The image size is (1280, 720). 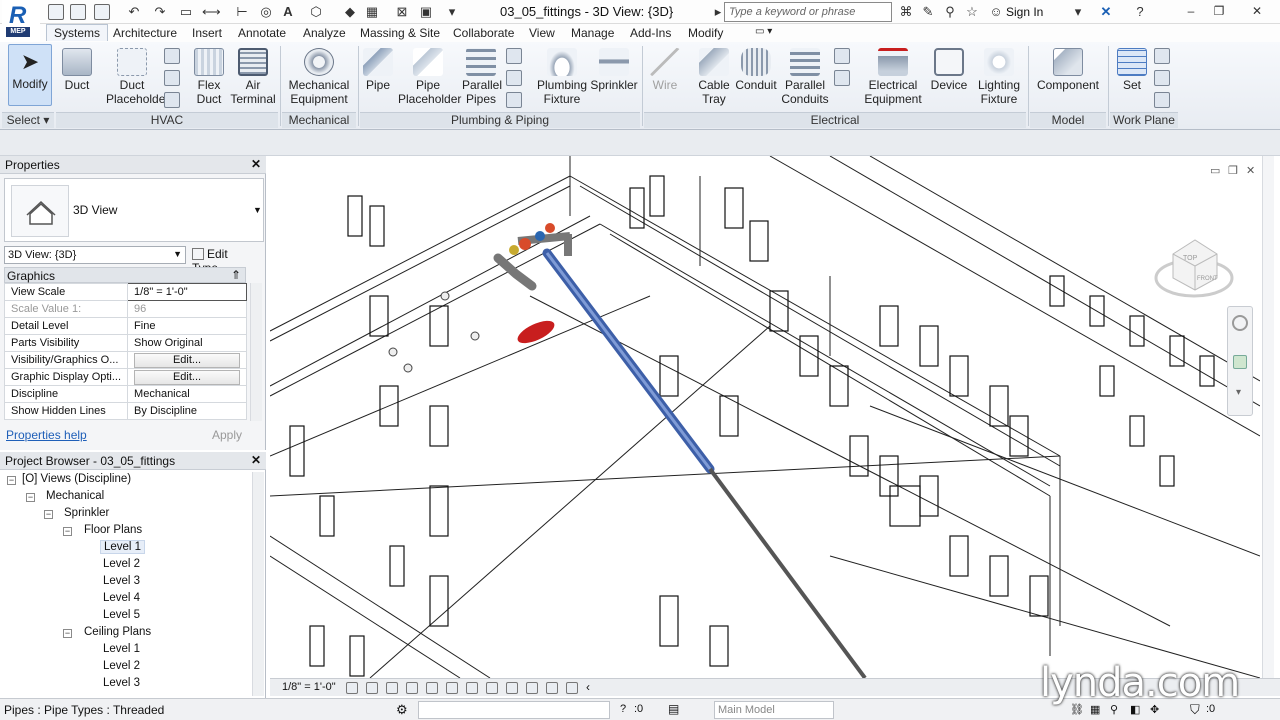 What do you see at coordinates (145, 33) in the screenshot?
I see `tab-architecture: Architecture` at bounding box center [145, 33].